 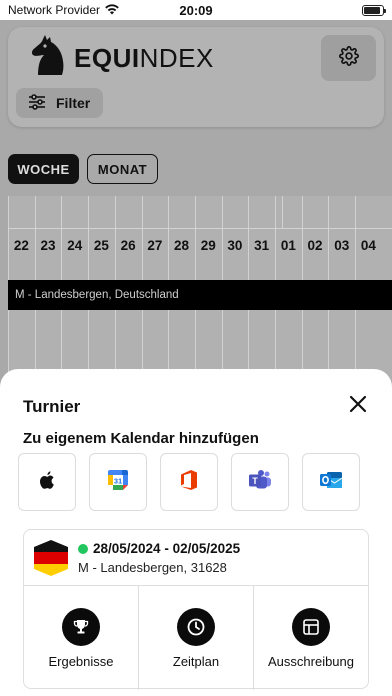 I want to click on calendar-day-label: 22, so click(x=21, y=245).